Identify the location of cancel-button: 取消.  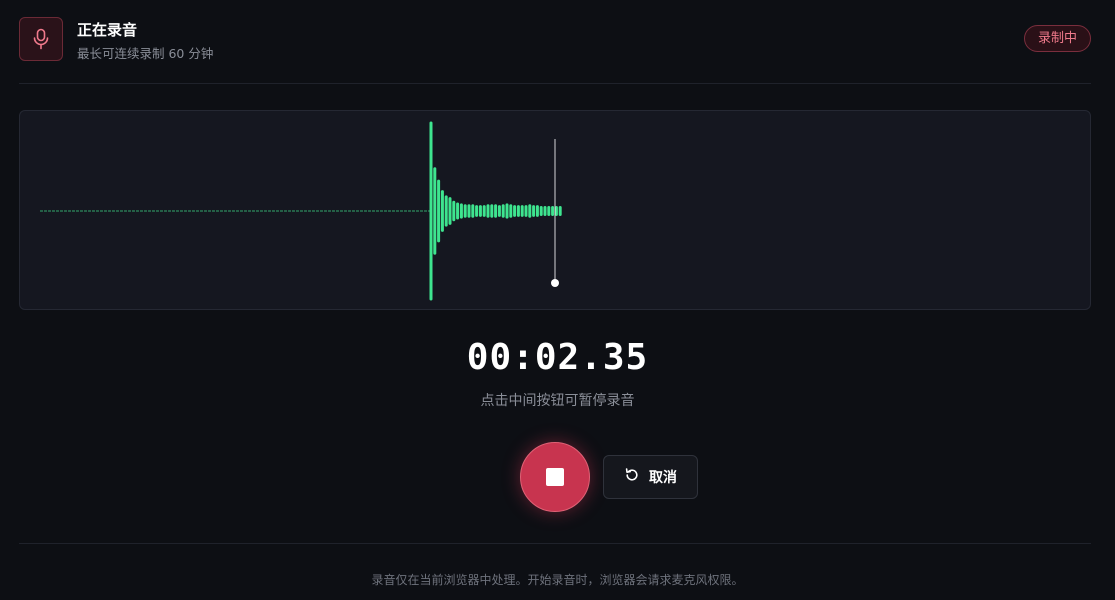
(650, 477).